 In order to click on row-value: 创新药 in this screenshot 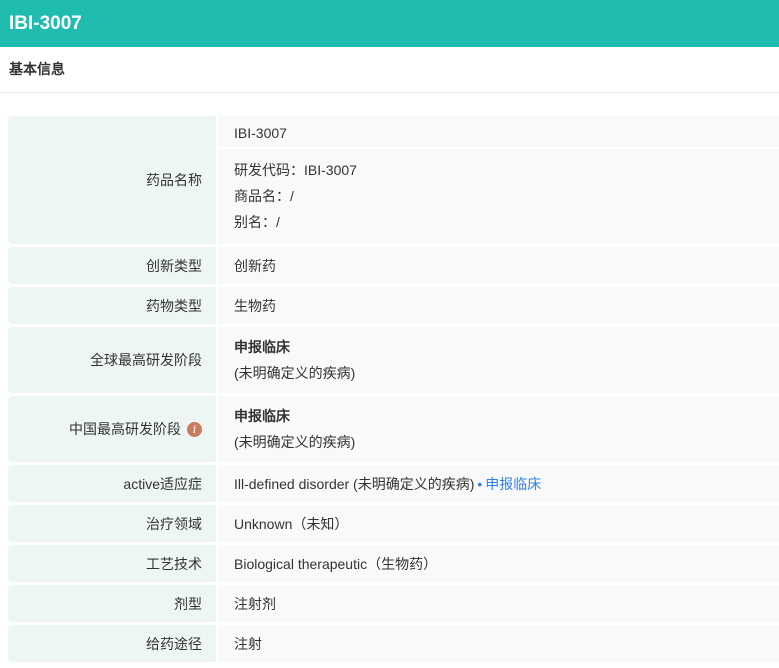, I will do `click(498, 265)`.